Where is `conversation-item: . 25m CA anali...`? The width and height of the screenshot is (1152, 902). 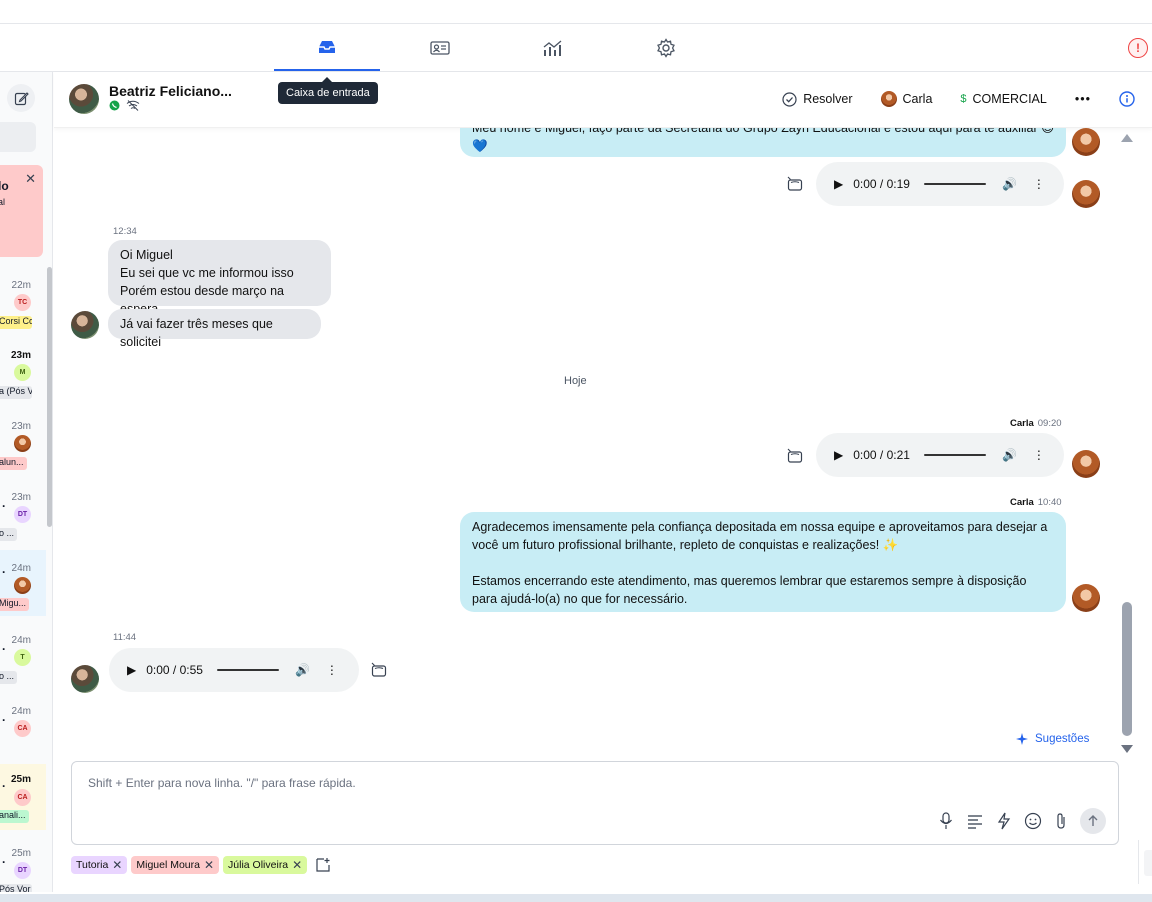 conversation-item: . 25m CA anali... is located at coordinates (23, 797).